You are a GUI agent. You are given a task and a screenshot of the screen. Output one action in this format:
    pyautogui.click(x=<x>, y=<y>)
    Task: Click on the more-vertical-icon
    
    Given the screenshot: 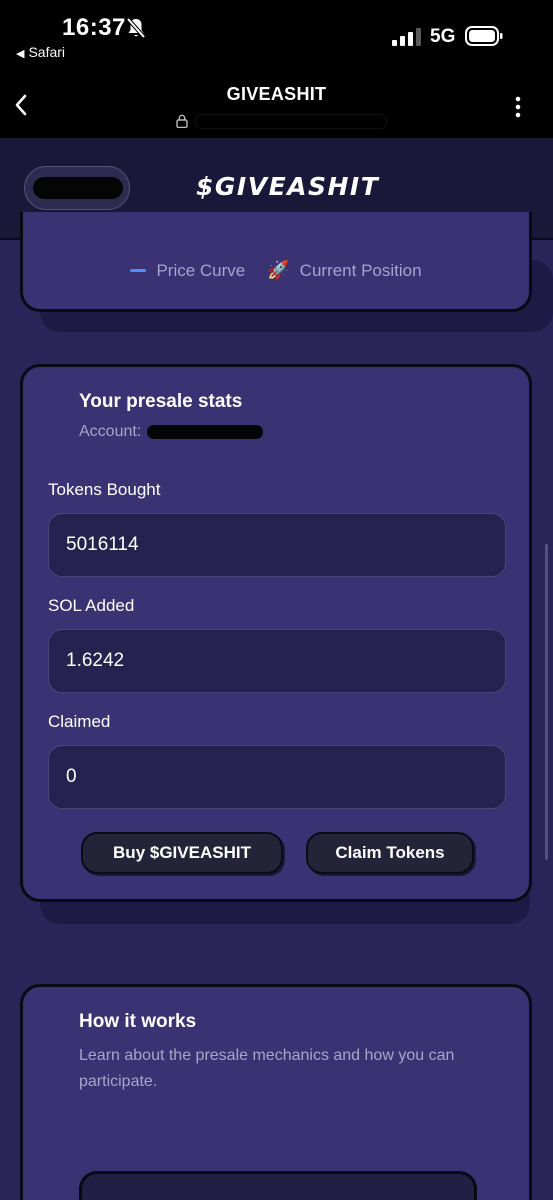 What is the action you would take?
    pyautogui.click(x=518, y=107)
    